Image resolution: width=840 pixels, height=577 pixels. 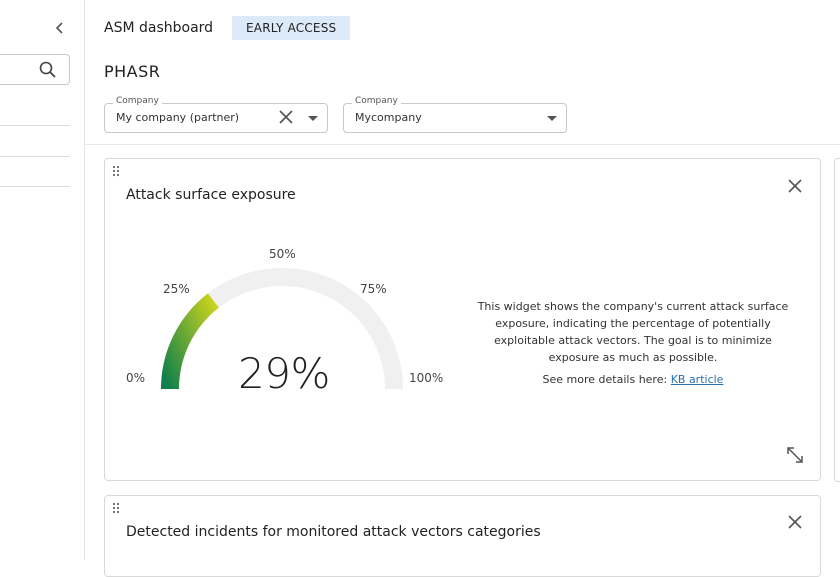 I want to click on kb-article-link: KB article, so click(x=697, y=379).